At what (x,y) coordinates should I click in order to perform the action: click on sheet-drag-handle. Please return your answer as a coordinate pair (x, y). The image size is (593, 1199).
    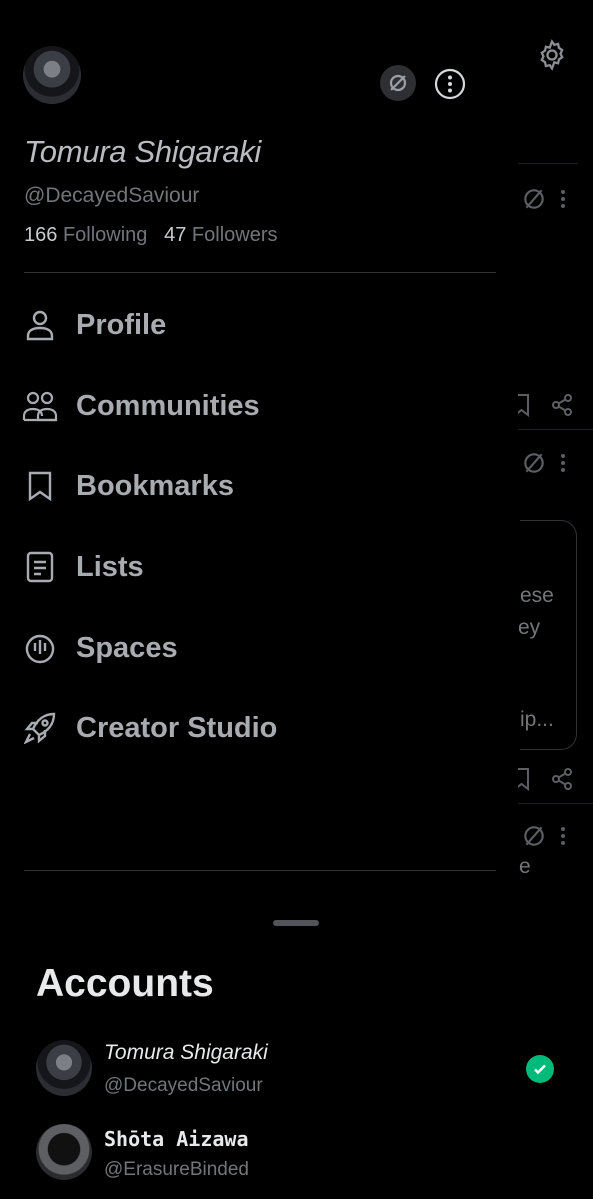
    Looking at the image, I should click on (296, 923).